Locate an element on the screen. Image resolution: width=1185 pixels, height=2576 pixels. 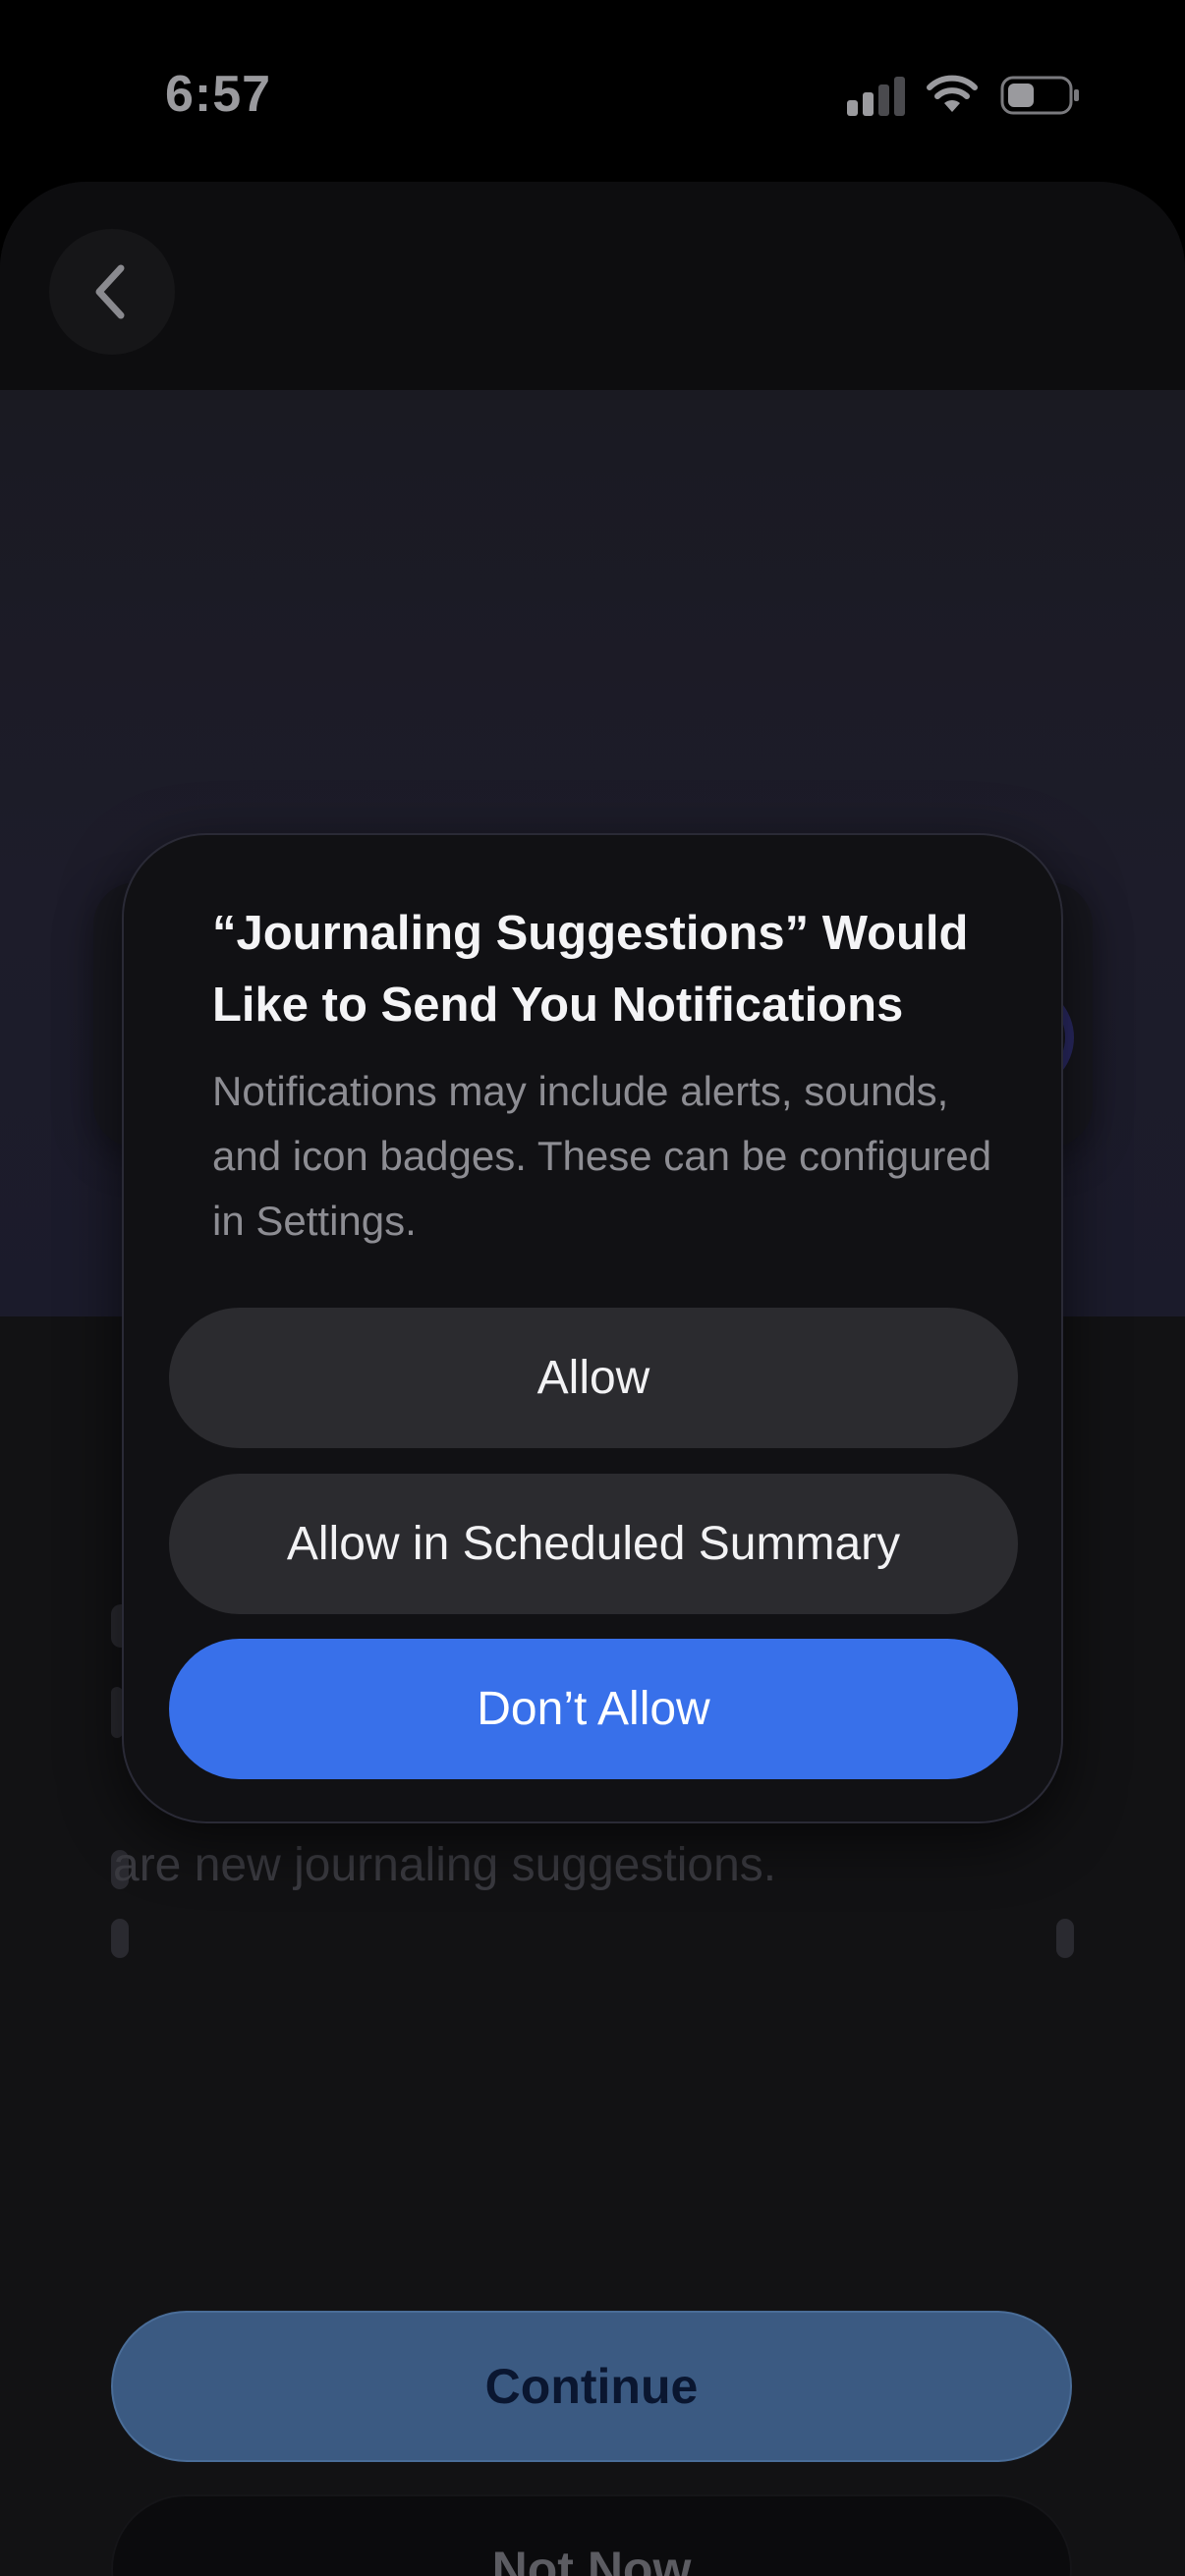
allow-scheduled-summary-button: Allow in Scheduled Summary is located at coordinates (594, 1544).